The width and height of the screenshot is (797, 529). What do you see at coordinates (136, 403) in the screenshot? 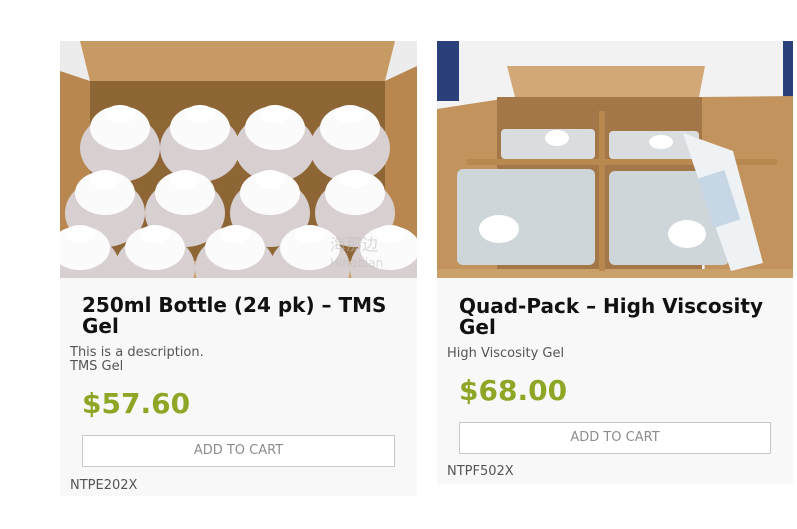
I see `product-price: $57.60` at bounding box center [136, 403].